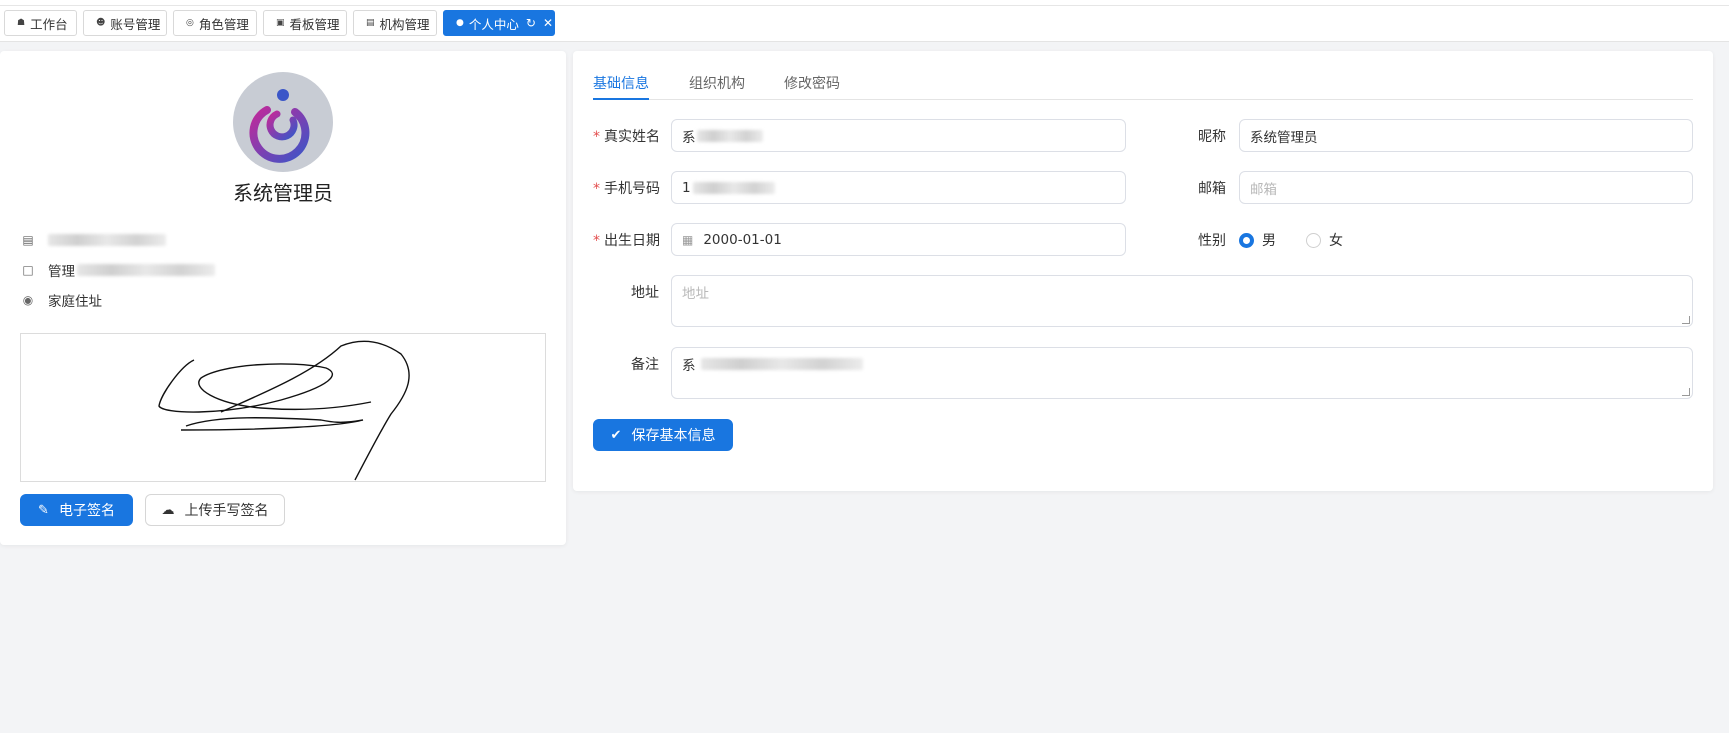 This screenshot has width=1729, height=733. Describe the element at coordinates (28, 300) in the screenshot. I see `location-icon: ◉` at that location.